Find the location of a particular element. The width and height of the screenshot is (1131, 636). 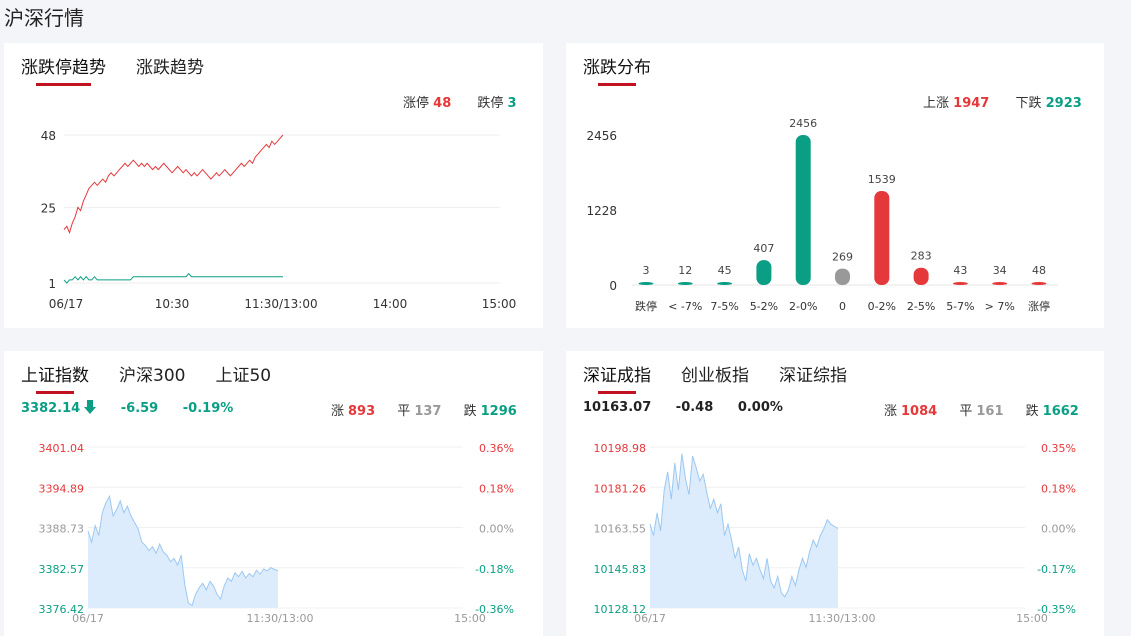

y-tick-label: 1228 is located at coordinates (601, 211).